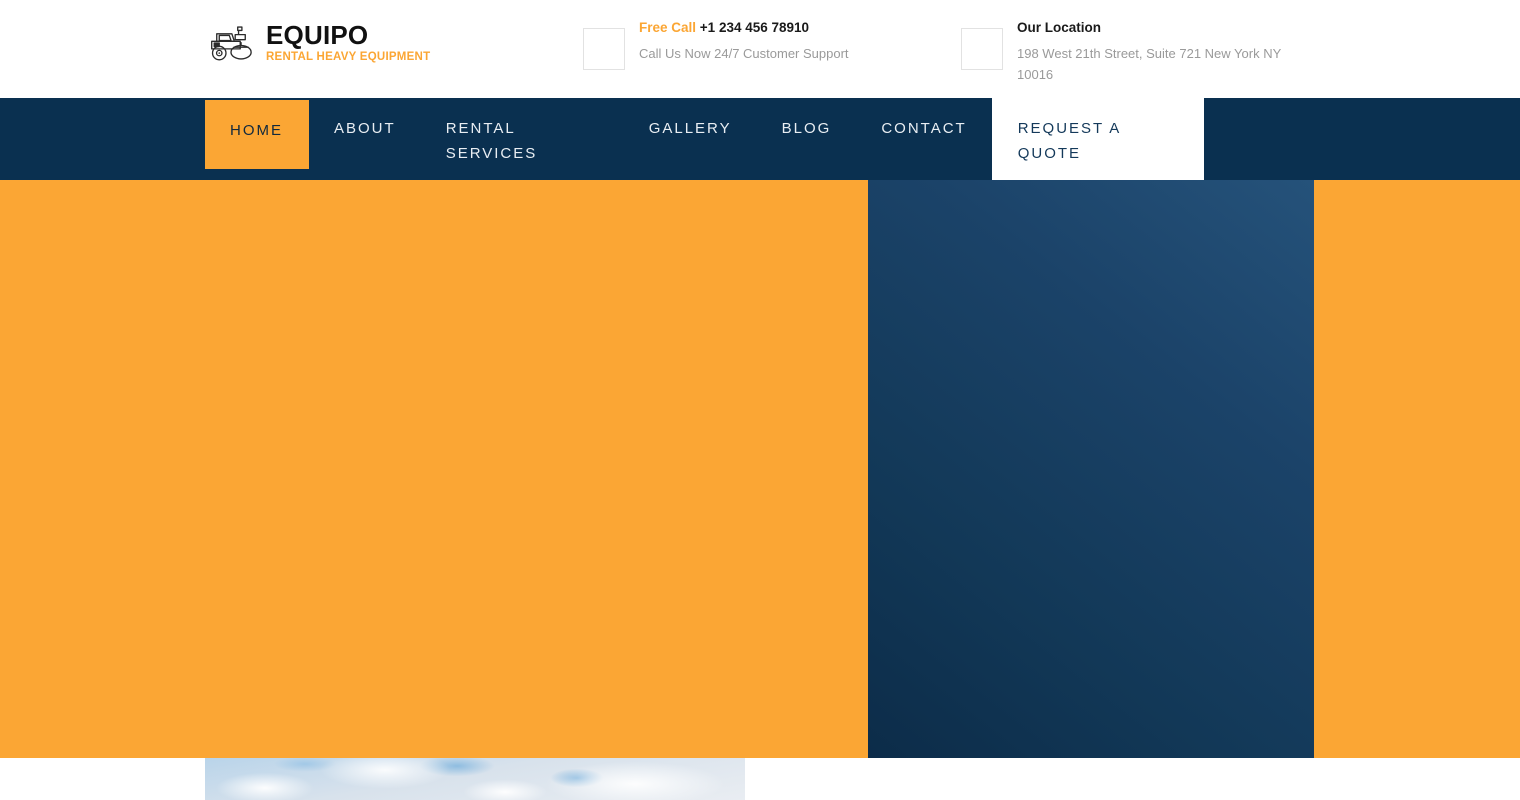 Image resolution: width=1520 pixels, height=800 pixels. I want to click on nav-item-gallery: GALLERY, so click(690, 139).